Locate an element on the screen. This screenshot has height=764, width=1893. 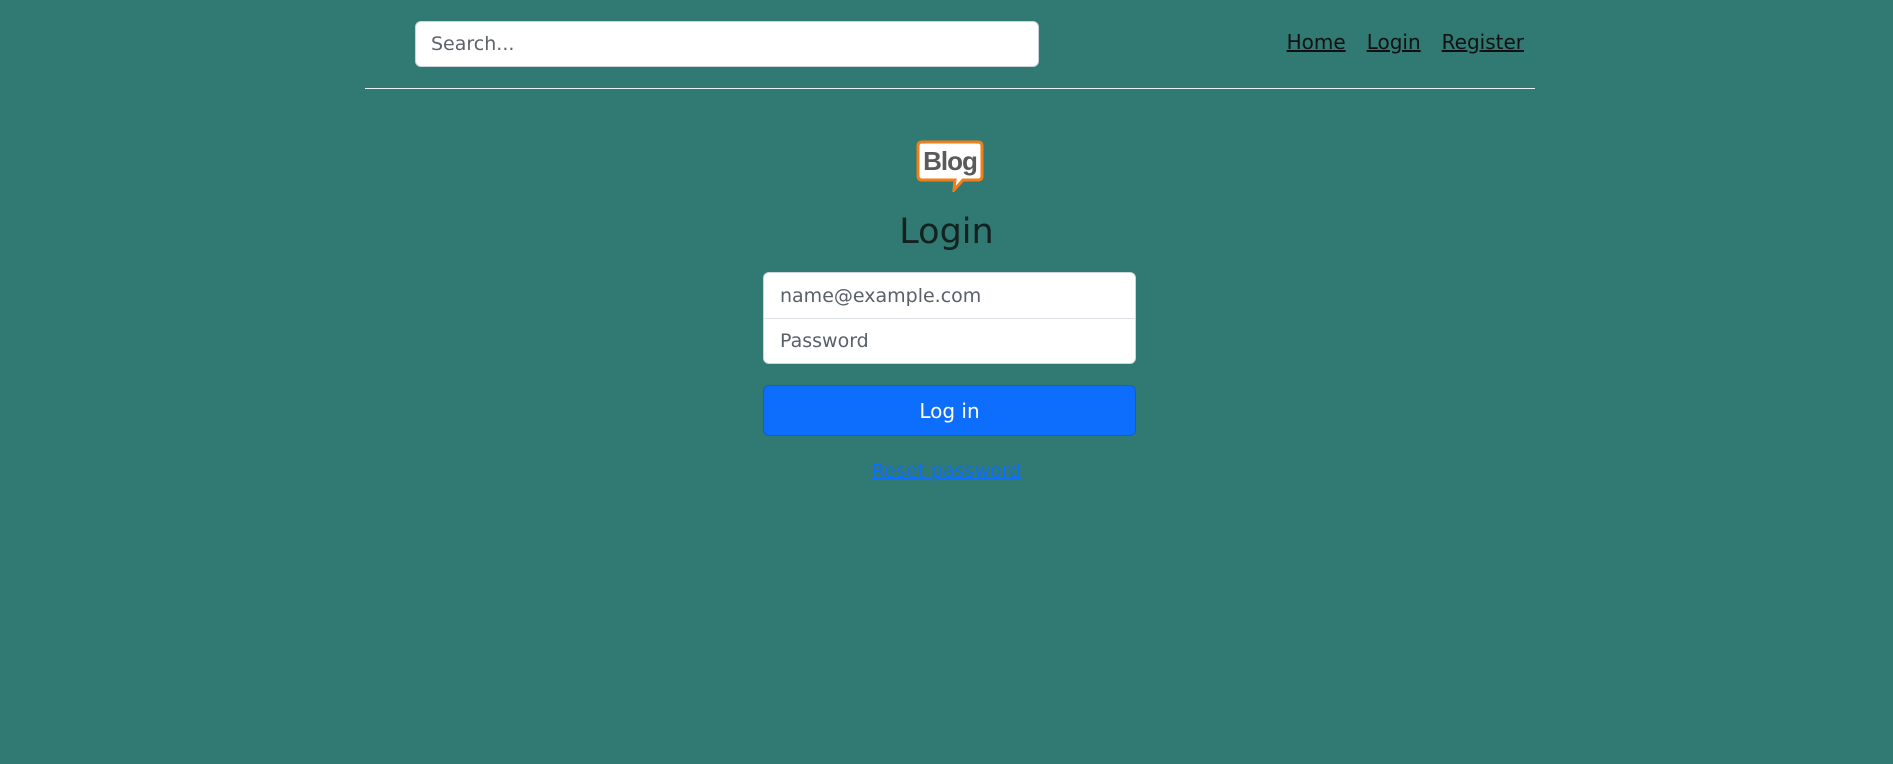
reset-password-link: Reset password is located at coordinates (946, 471).